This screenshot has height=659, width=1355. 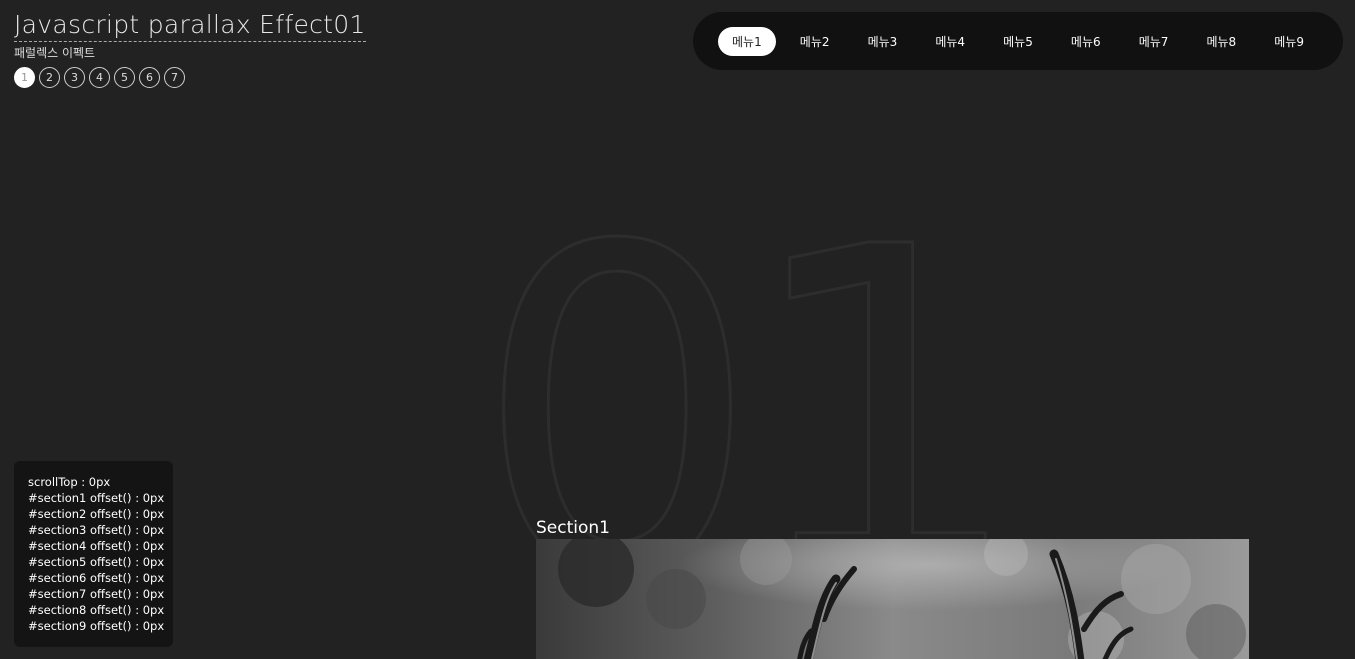 I want to click on section-nav: 메뉴1 메뉴2 메뉴3 메뉴4 메뉴5 메뉴6 메뉴7 메뉴8 메뉴9, so click(x=1018, y=41).